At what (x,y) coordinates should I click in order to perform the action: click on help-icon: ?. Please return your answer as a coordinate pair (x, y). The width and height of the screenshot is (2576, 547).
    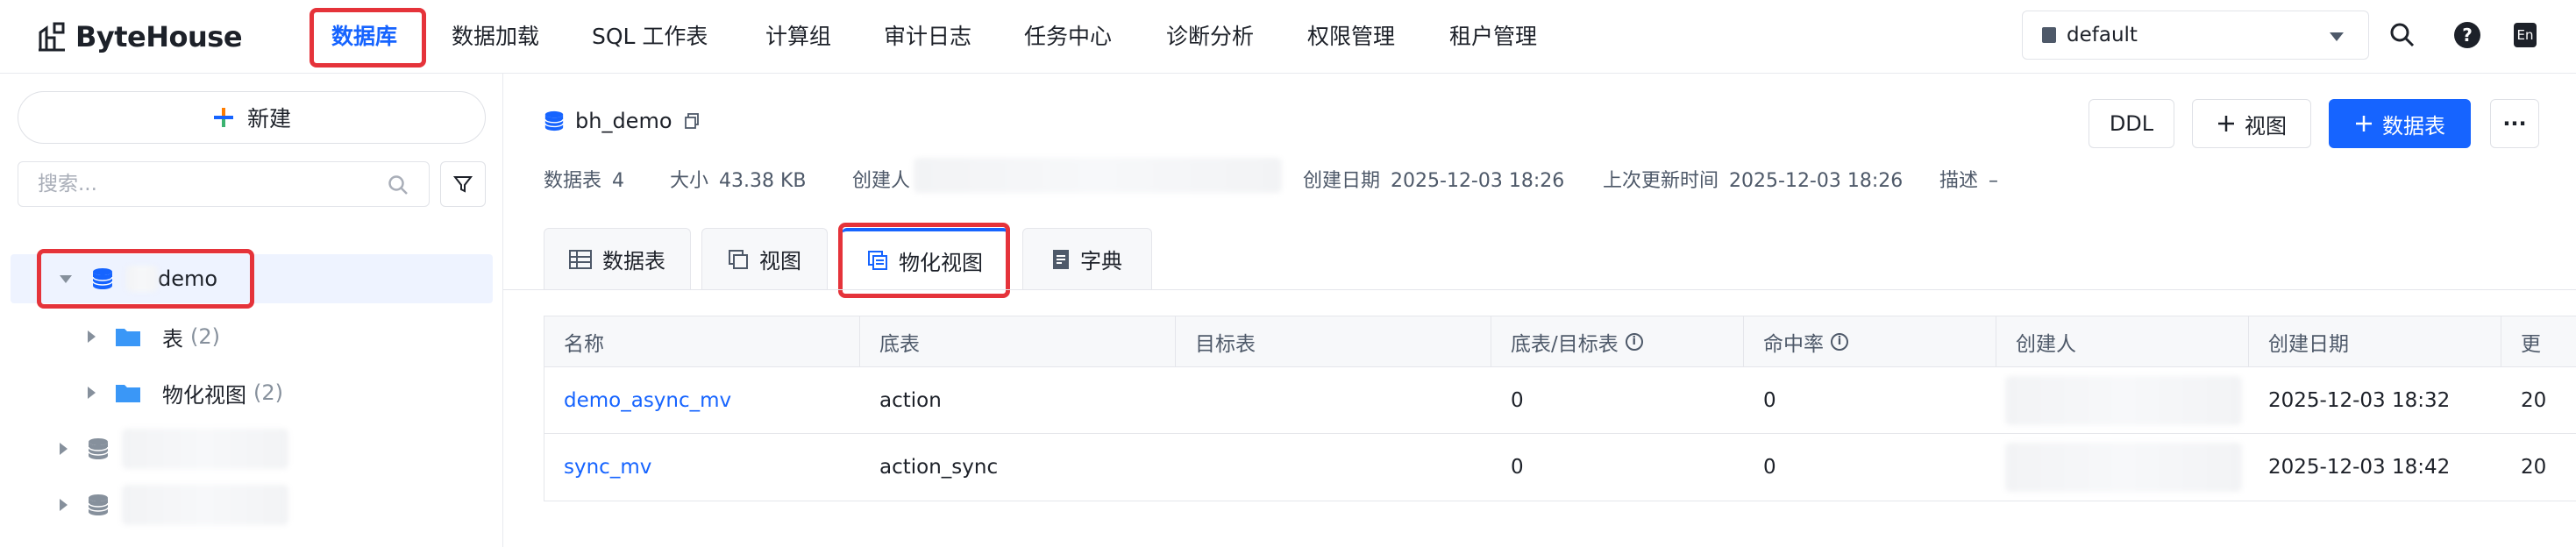
    Looking at the image, I should click on (2467, 35).